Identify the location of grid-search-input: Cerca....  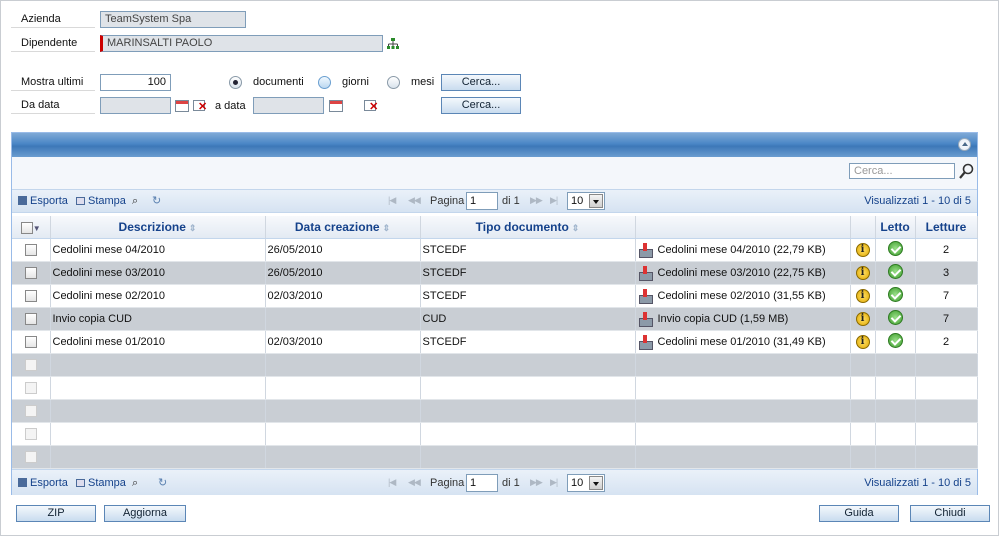
(902, 171).